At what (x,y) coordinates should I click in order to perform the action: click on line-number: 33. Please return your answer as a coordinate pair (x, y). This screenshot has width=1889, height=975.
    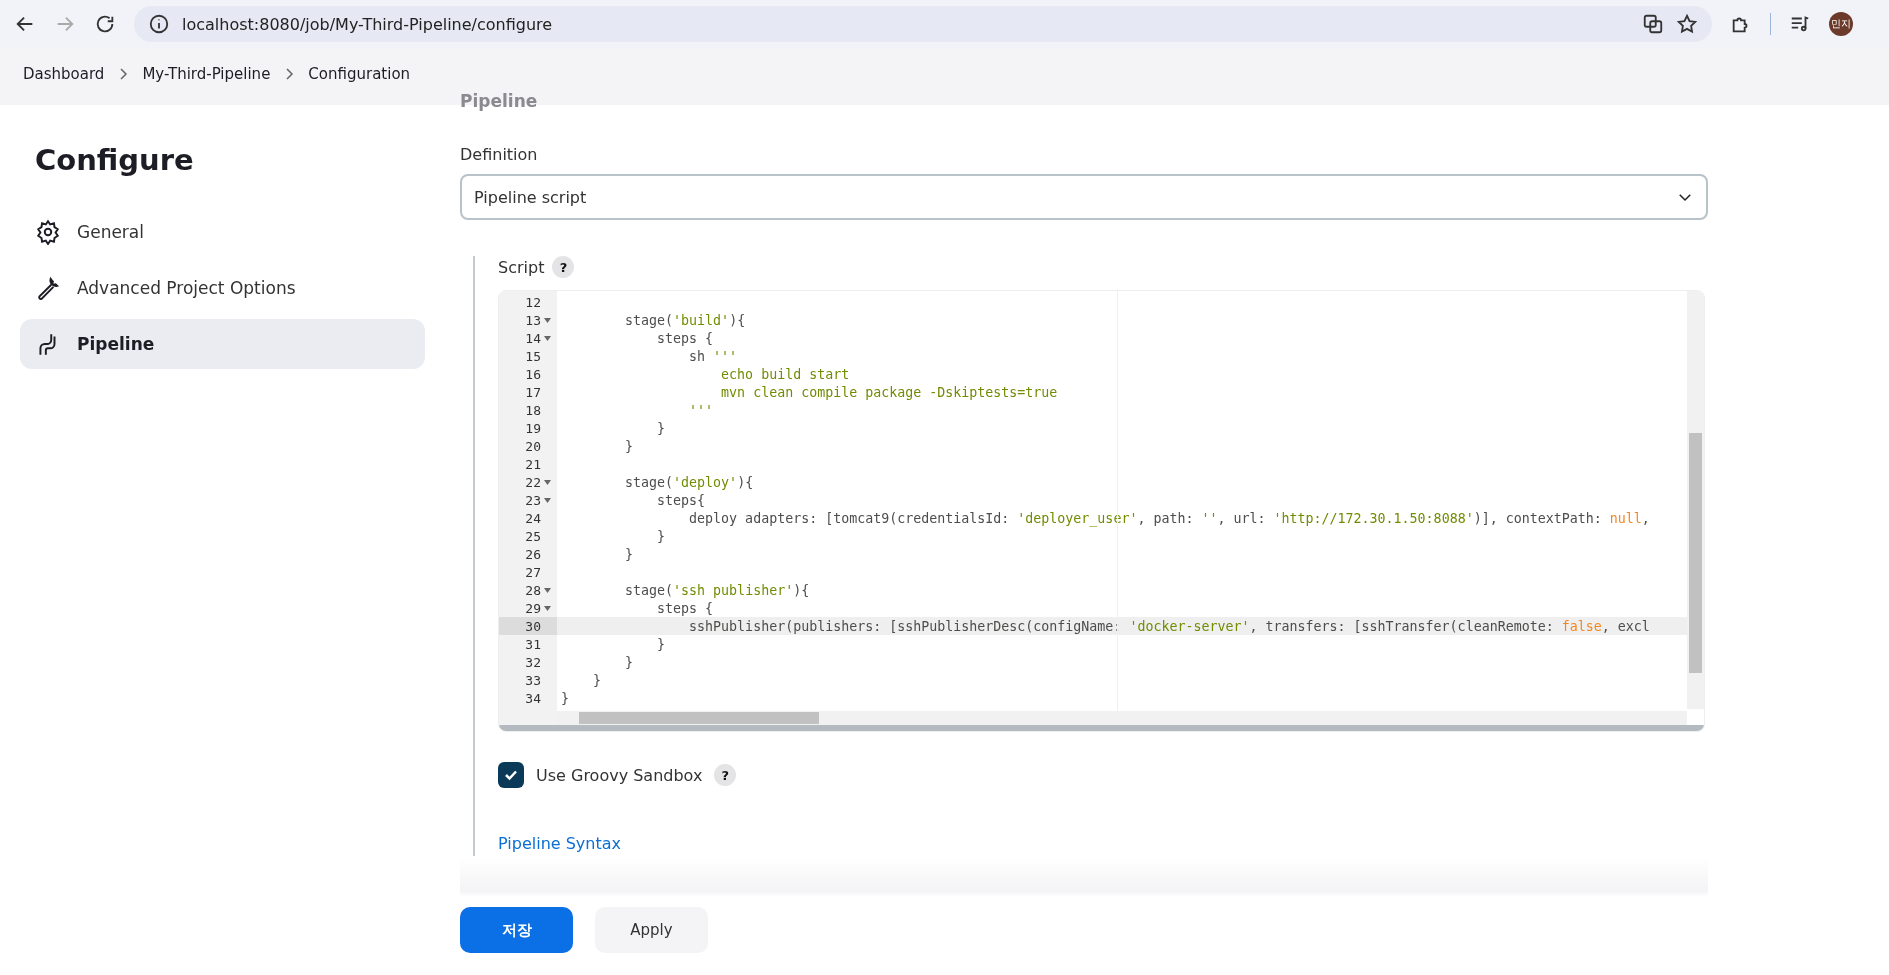
    Looking at the image, I should click on (533, 680).